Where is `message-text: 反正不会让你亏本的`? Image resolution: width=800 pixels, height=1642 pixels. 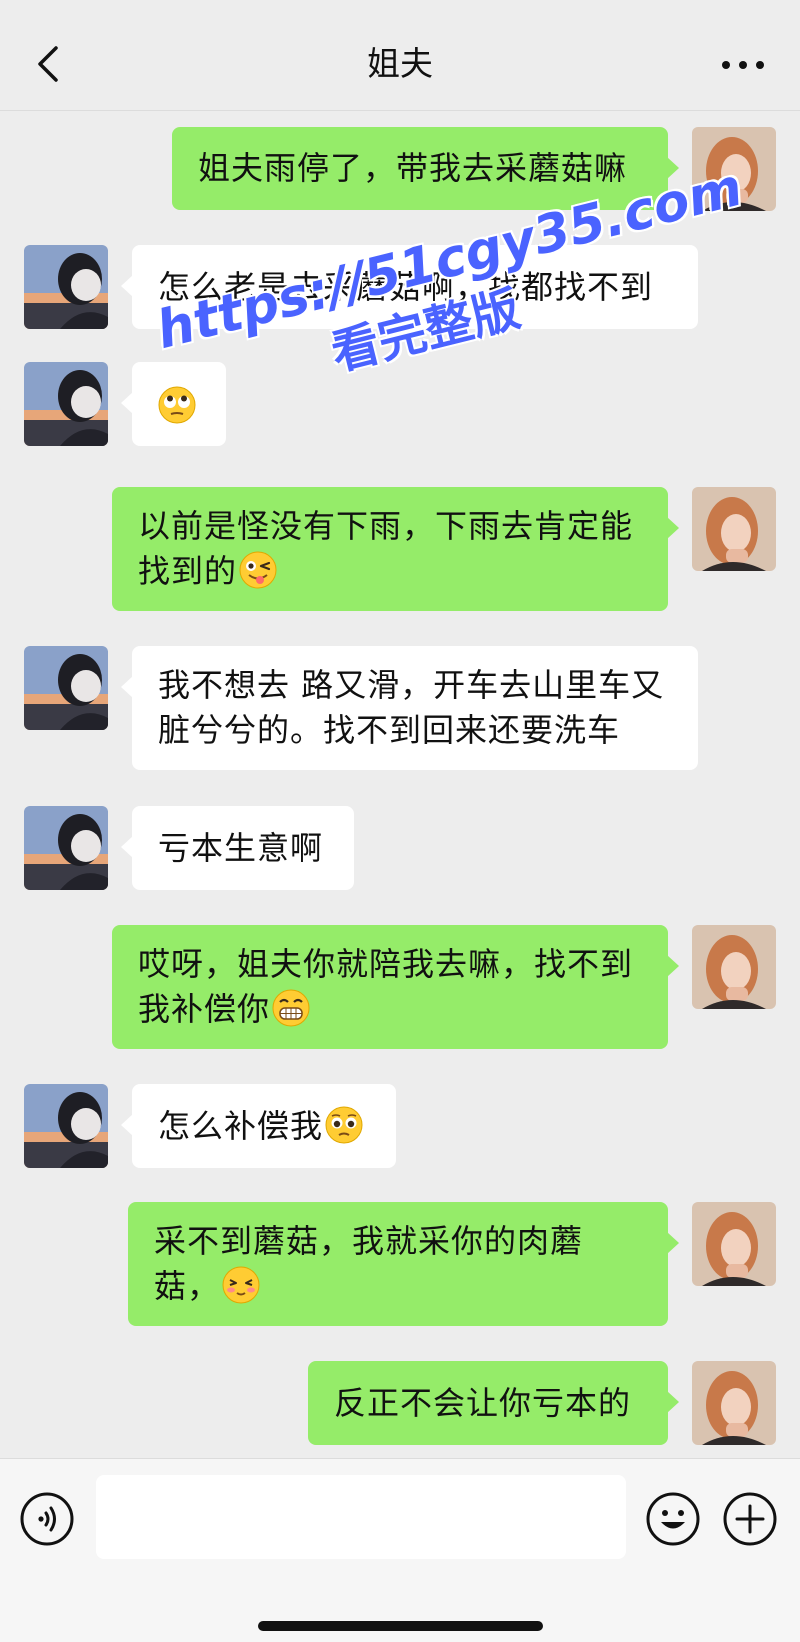 message-text: 反正不会让你亏本的 is located at coordinates (483, 1403).